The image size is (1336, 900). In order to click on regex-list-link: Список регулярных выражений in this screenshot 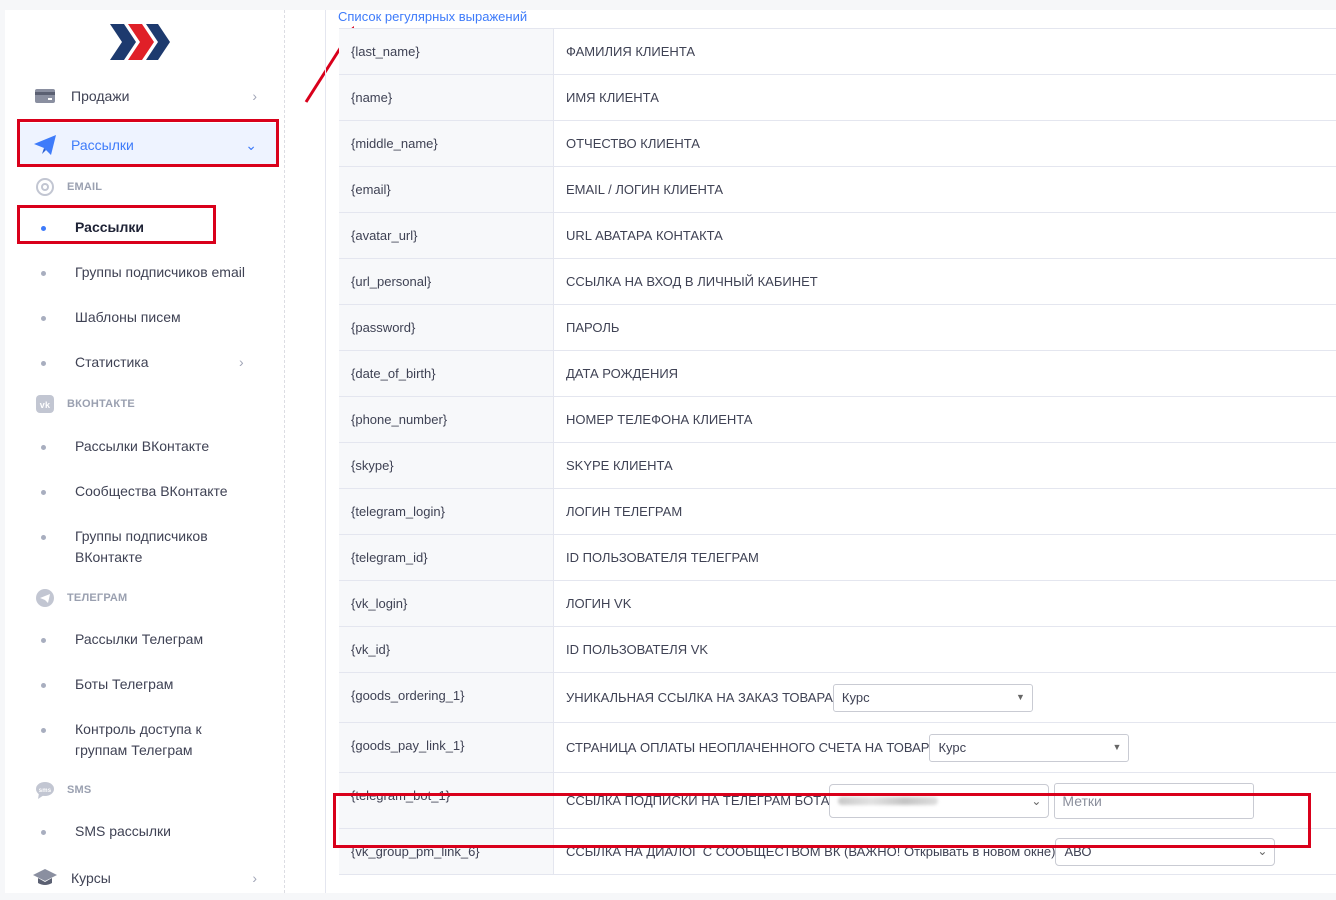, I will do `click(432, 16)`.